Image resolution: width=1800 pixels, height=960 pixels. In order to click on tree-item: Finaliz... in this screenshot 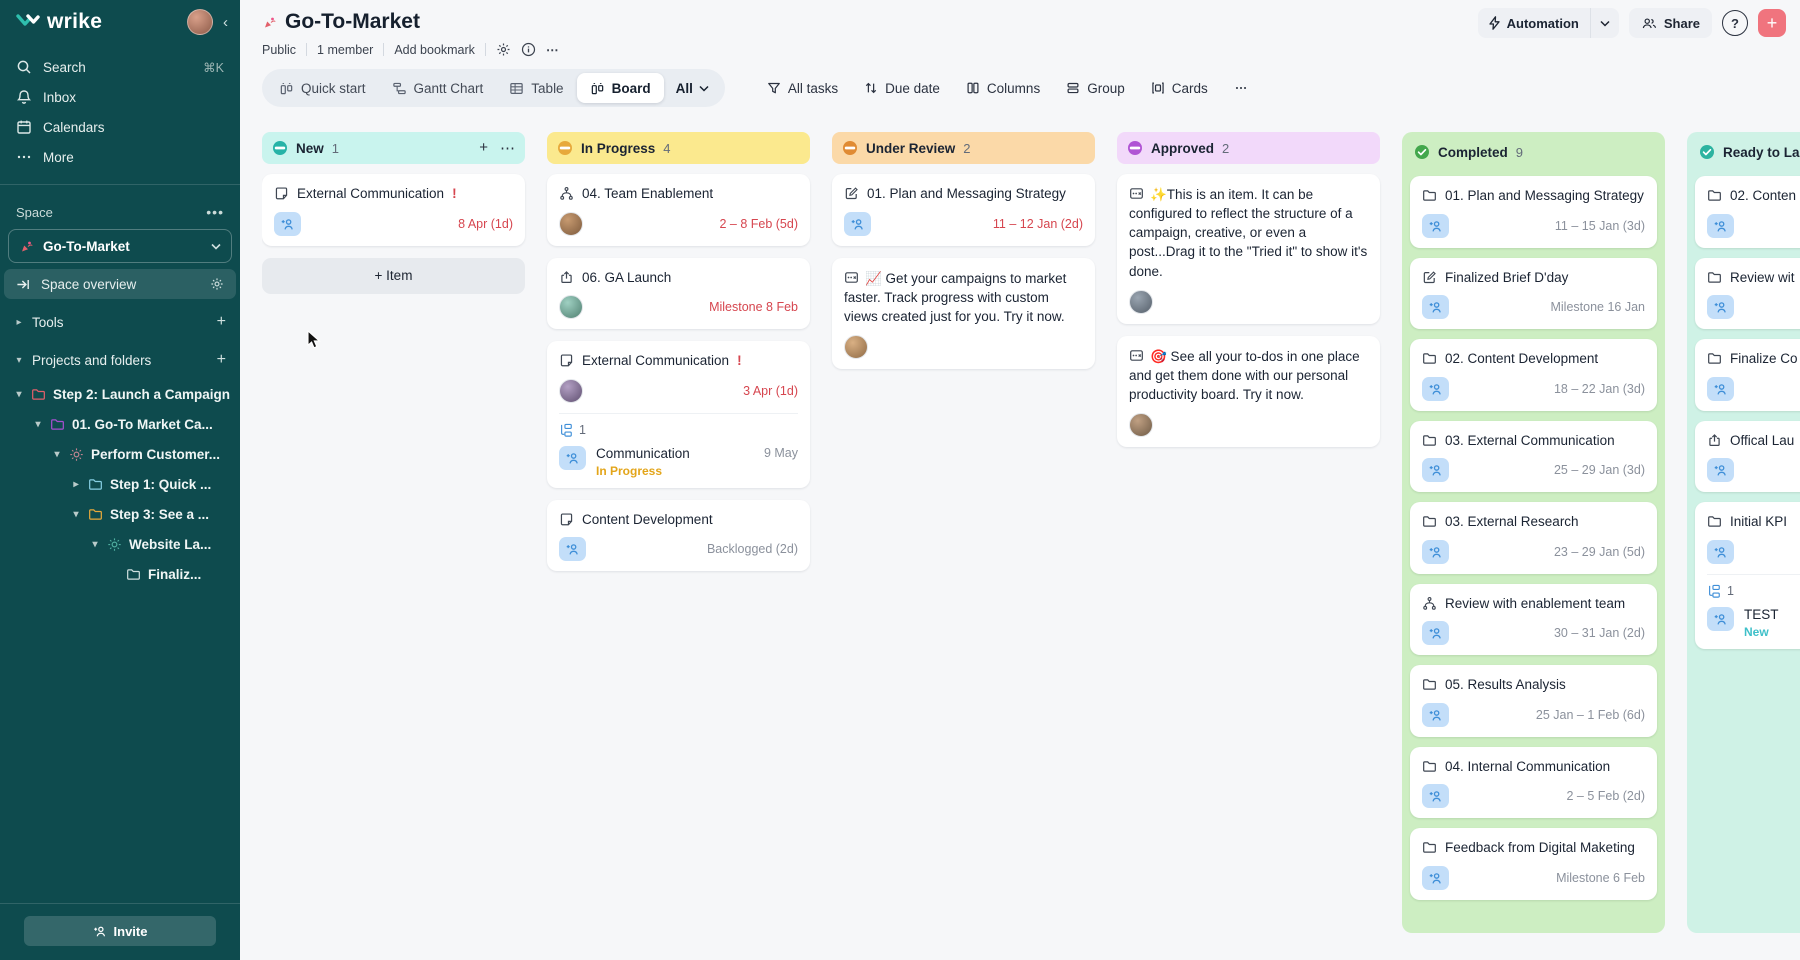, I will do `click(120, 574)`.